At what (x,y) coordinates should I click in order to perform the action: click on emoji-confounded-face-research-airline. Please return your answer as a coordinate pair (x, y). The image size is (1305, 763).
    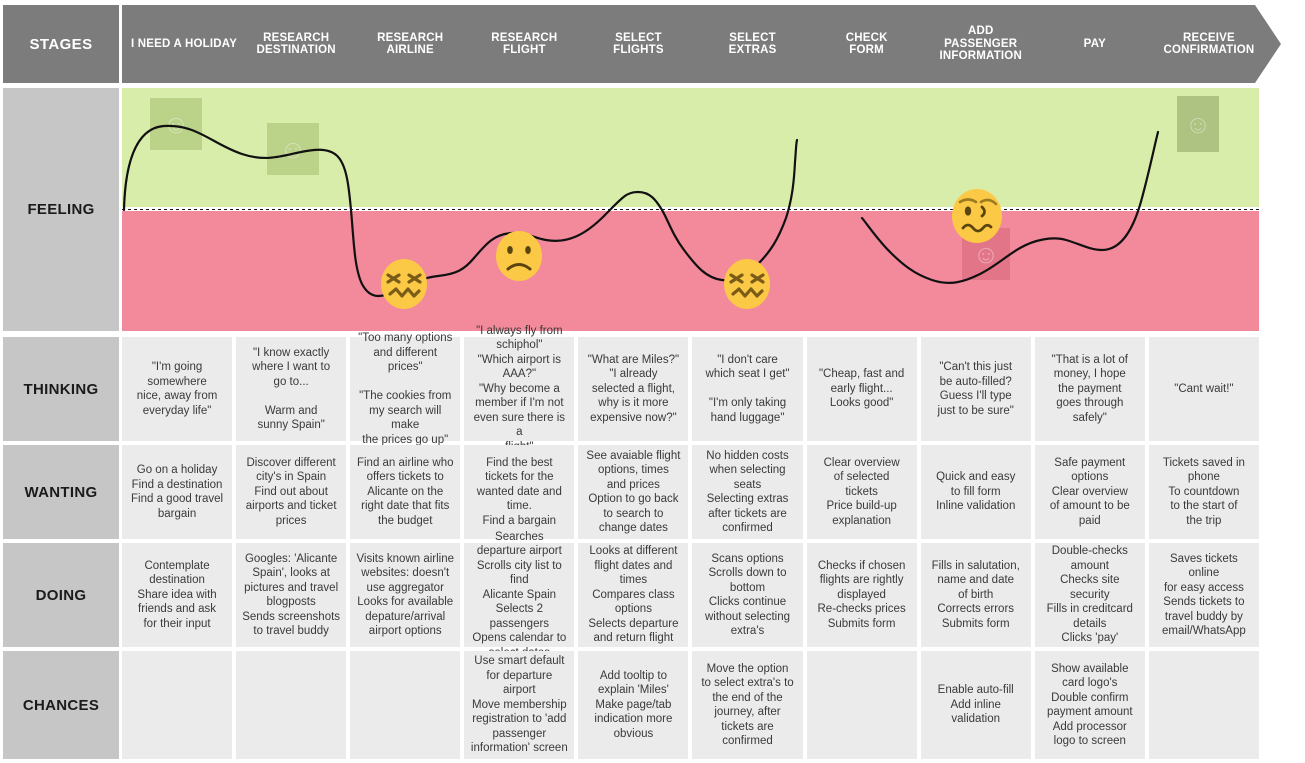
    Looking at the image, I should click on (404, 284).